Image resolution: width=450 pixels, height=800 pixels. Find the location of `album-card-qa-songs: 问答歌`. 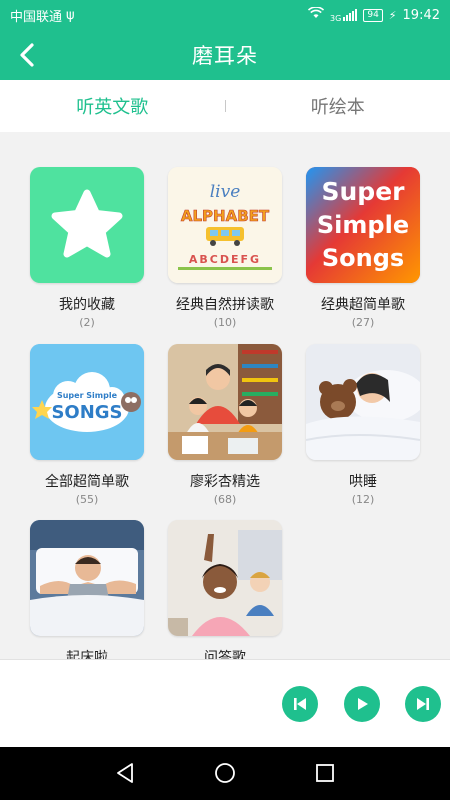

album-card-qa-songs: 问答歌 is located at coordinates (225, 589).